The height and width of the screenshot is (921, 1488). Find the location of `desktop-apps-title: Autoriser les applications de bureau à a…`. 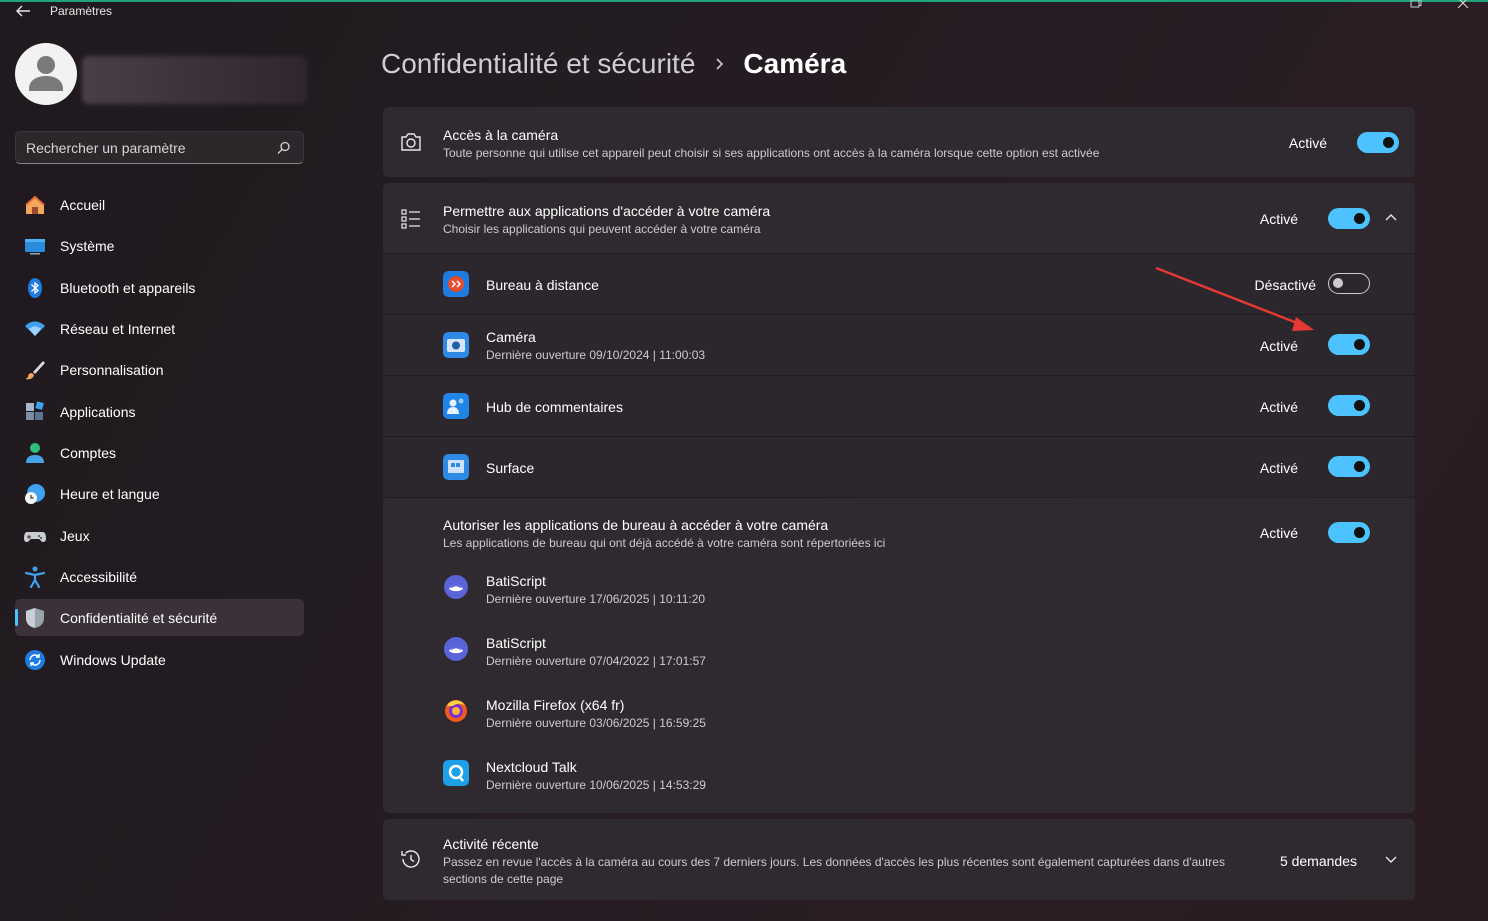

desktop-apps-title: Autoriser les applications de bureau à a… is located at coordinates (636, 525).